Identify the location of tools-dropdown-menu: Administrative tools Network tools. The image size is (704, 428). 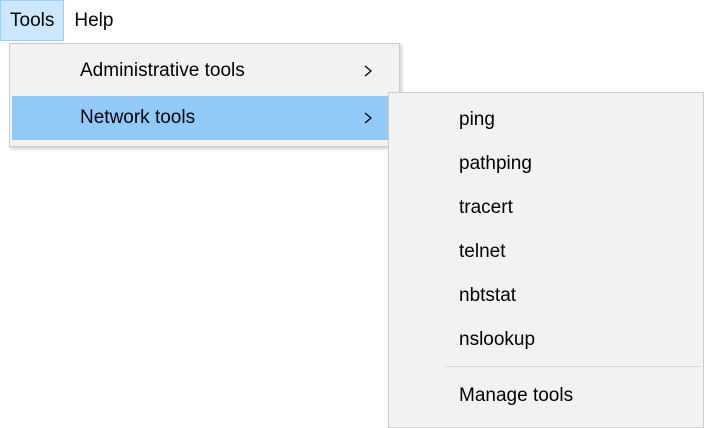
(204, 95).